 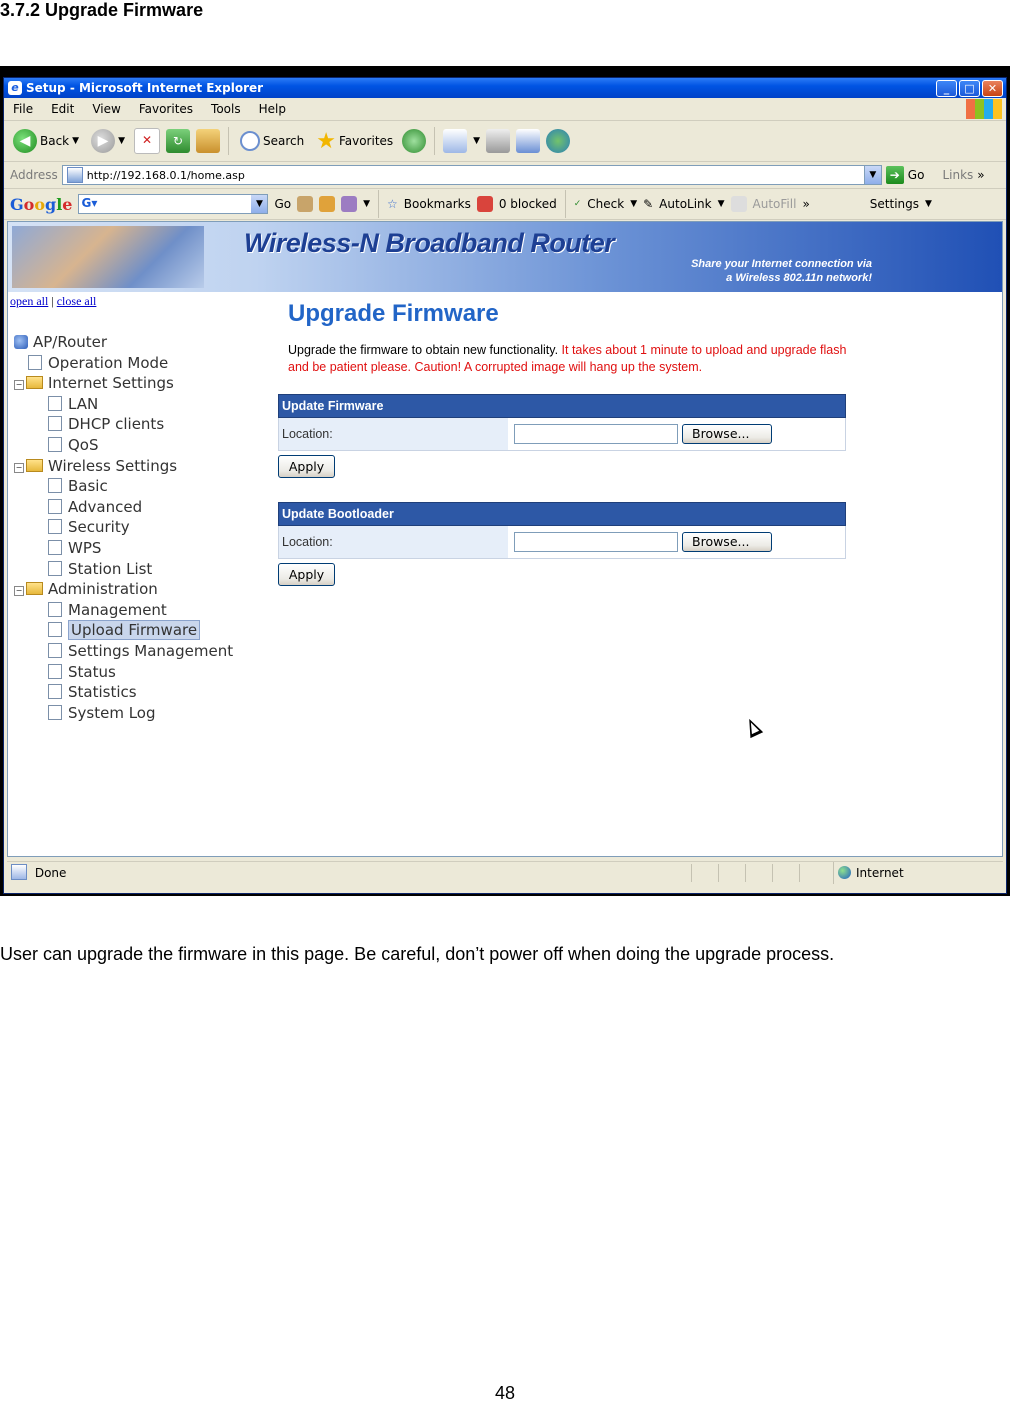 I want to click on tree-item-statistics: Statistics, so click(x=123, y=692).